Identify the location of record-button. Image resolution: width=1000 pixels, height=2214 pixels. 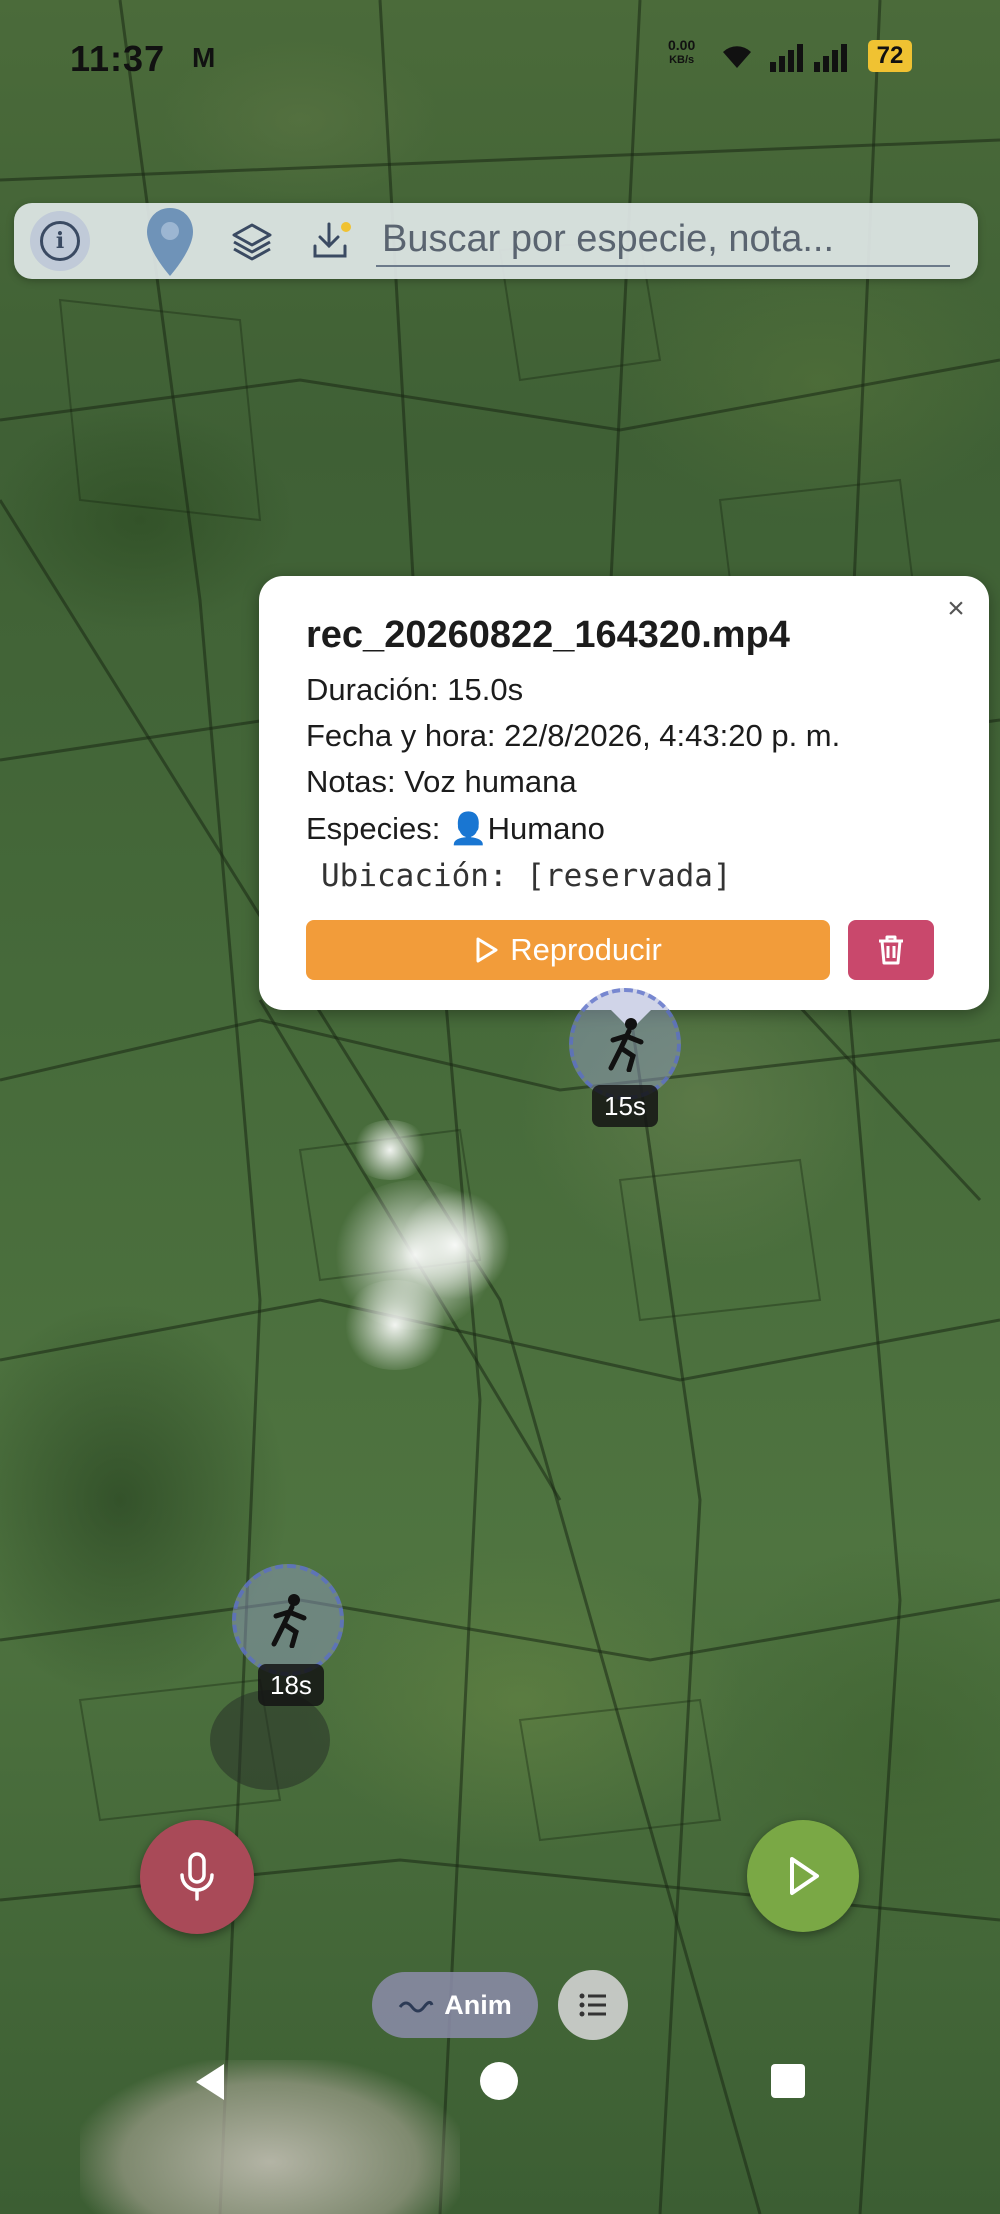
(197, 1877).